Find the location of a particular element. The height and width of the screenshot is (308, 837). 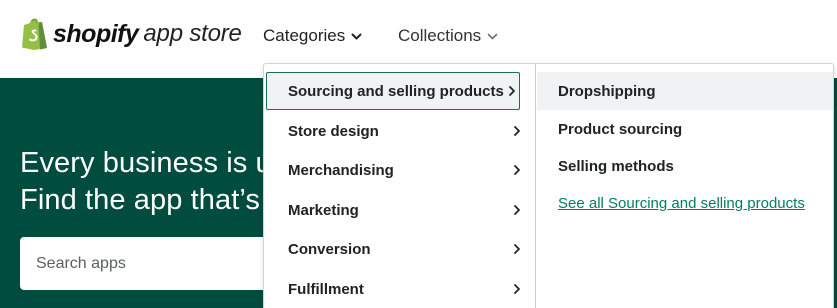

category-item-label: Store design is located at coordinates (333, 131).